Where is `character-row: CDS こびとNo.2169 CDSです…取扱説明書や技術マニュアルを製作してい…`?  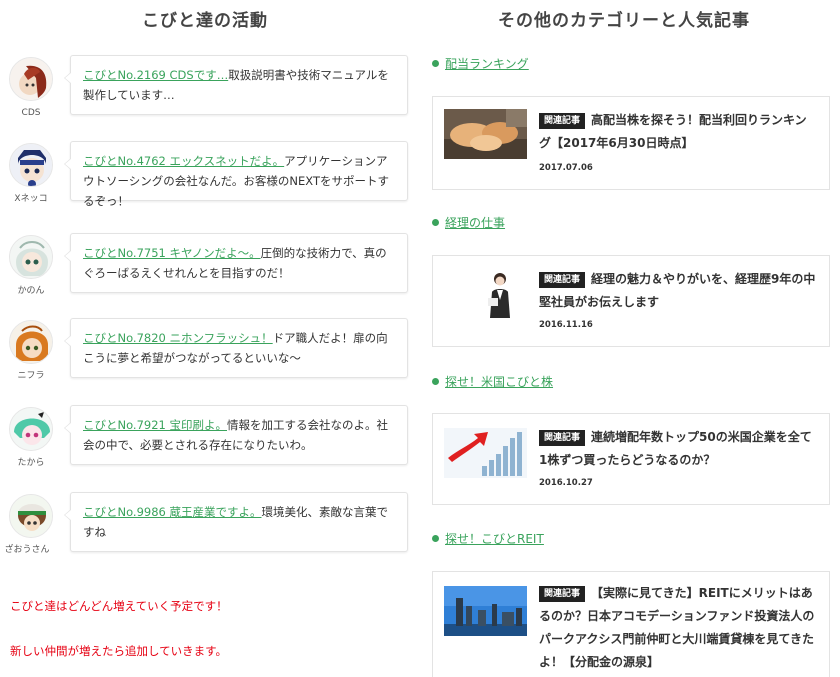
character-row: CDS こびとNo.2169 CDSです…取扱説明書や技術マニュアルを製作してい… is located at coordinates (210, 100).